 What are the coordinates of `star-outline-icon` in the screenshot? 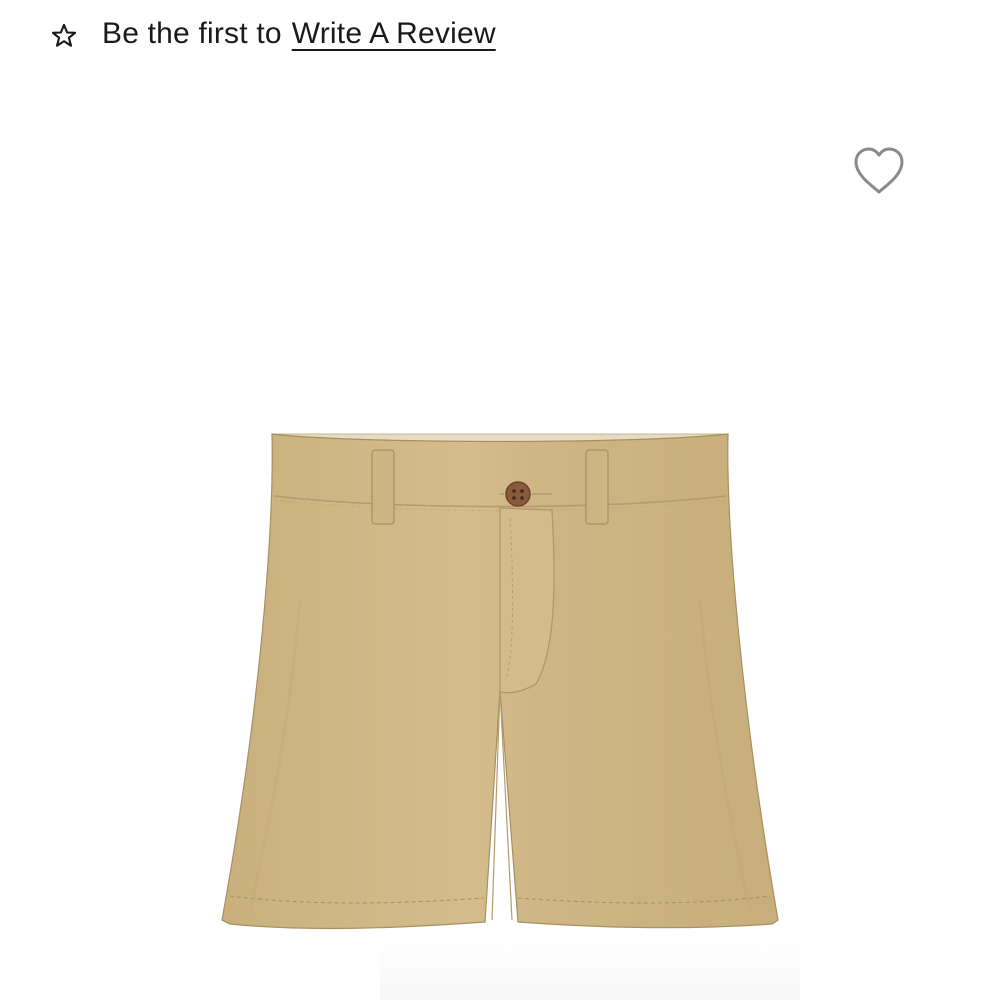 It's located at (64, 36).